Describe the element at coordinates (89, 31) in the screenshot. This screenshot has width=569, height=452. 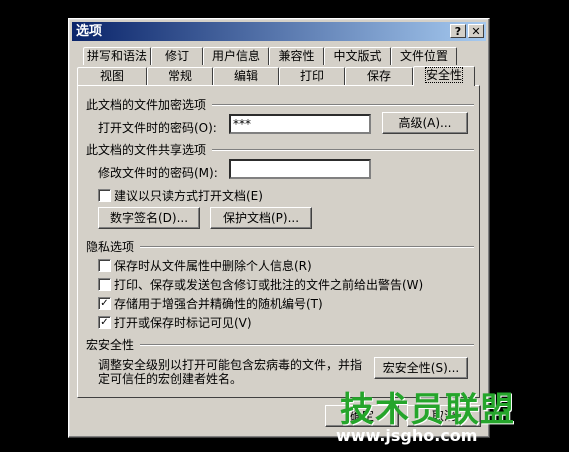
I see `window-title: 选项` at that location.